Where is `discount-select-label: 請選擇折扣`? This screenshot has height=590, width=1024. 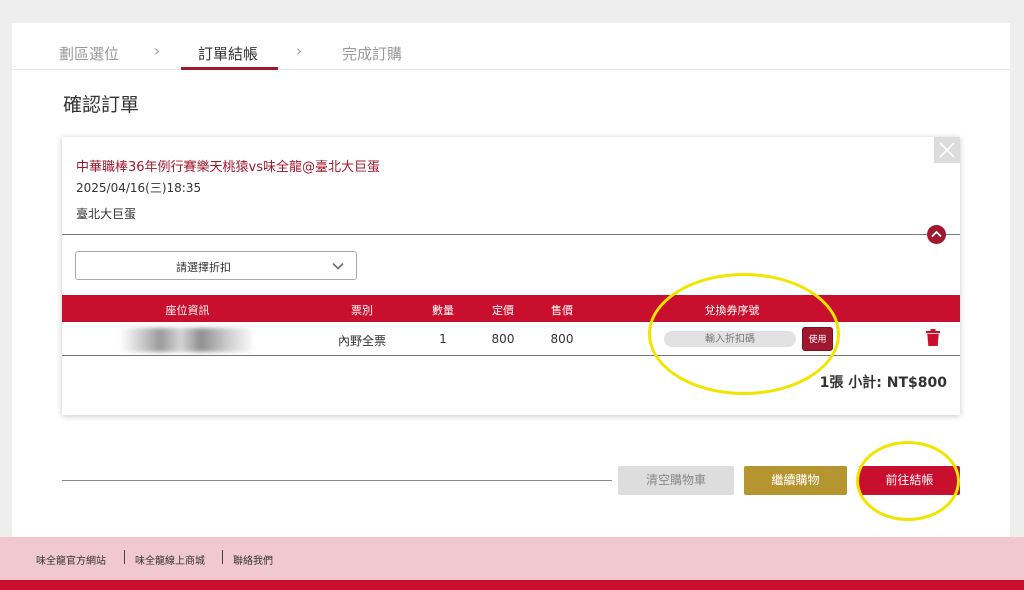
discount-select-label: 請選擇折扣 is located at coordinates (203, 267).